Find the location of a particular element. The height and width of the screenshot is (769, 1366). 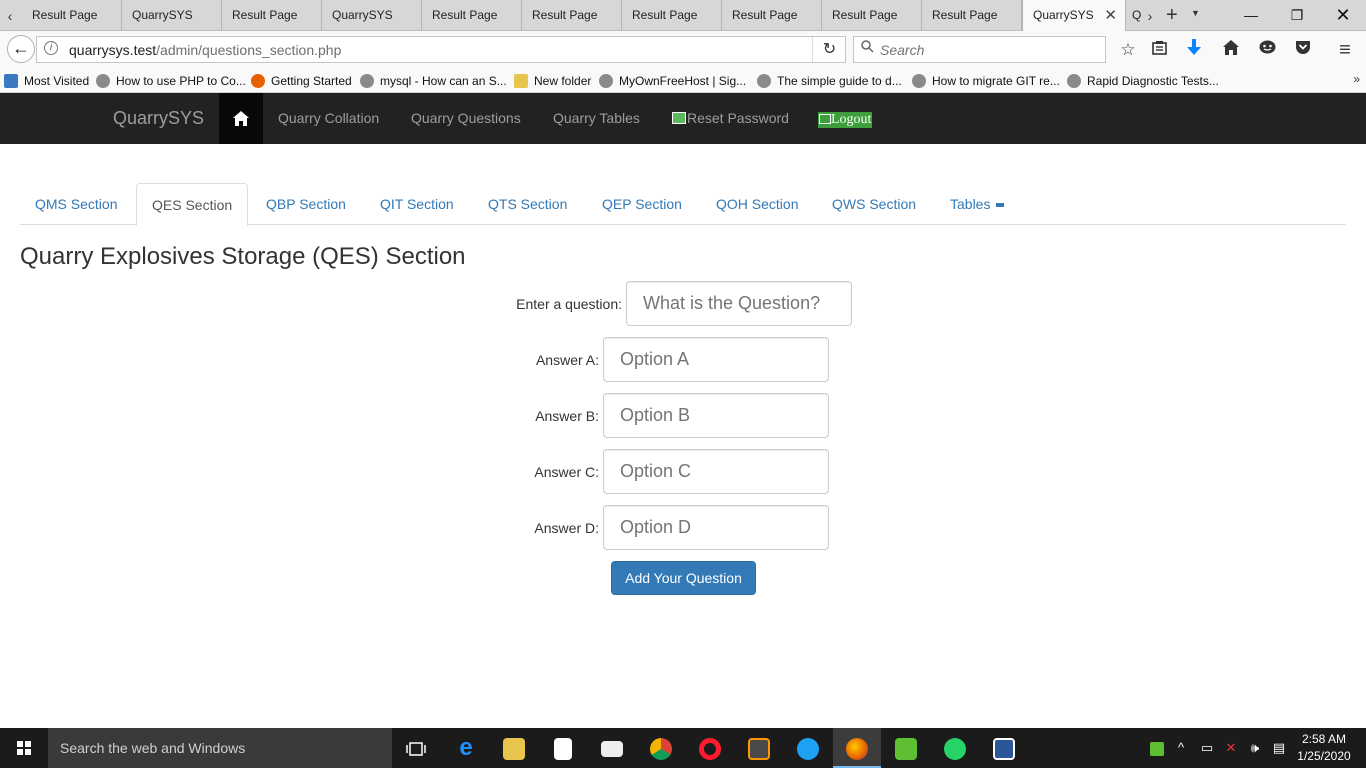

system-clock: 2:58 AM 1/25/2020 is located at coordinates (1324, 748).